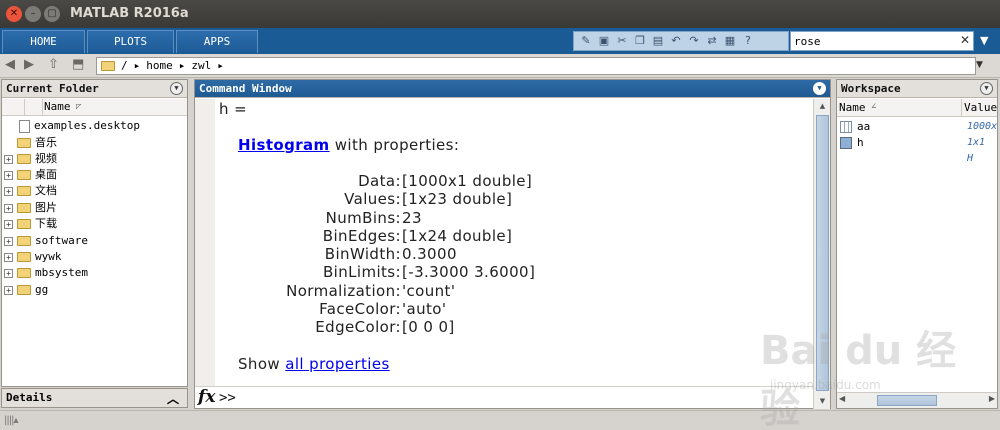 The image size is (1000, 430). Describe the element at coordinates (536, 66) in the screenshot. I see `path-field: / ▸ home ▸ zwl ▸` at that location.